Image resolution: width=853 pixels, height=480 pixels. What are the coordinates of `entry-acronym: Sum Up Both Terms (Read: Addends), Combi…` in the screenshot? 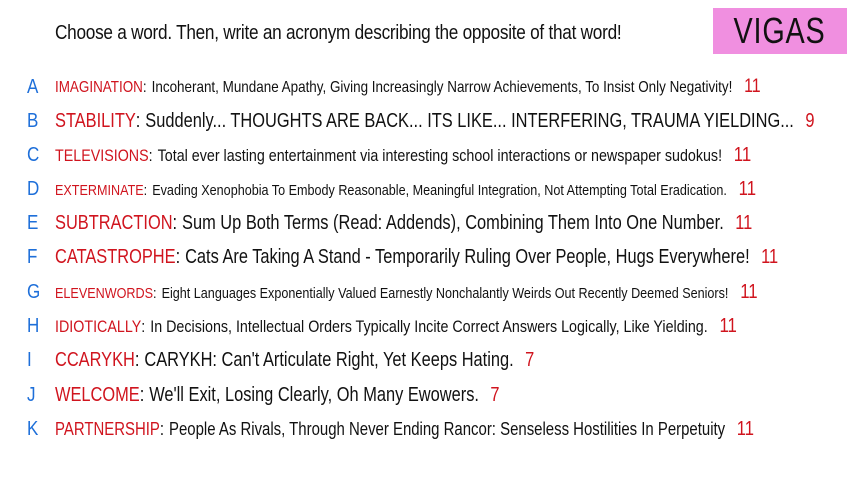 It's located at (453, 222).